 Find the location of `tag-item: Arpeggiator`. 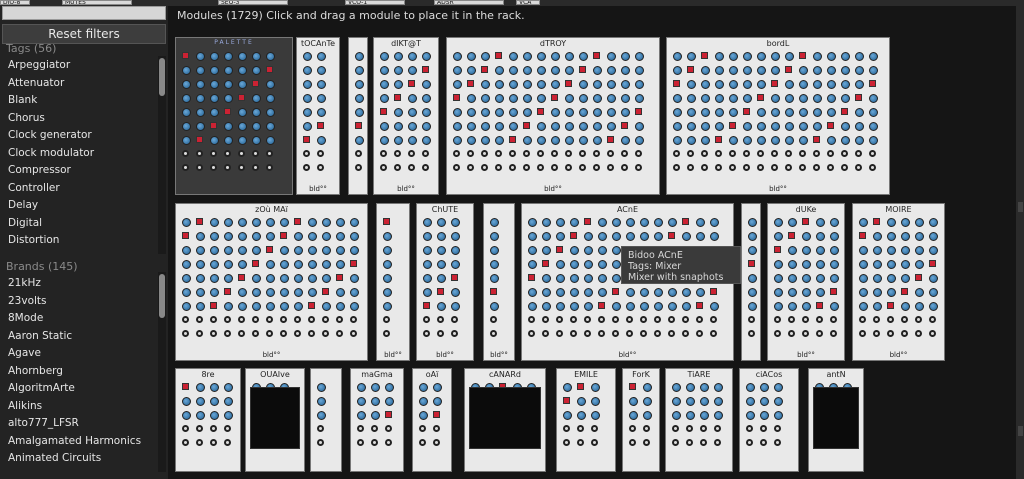

tag-item: Arpeggiator is located at coordinates (79, 66).